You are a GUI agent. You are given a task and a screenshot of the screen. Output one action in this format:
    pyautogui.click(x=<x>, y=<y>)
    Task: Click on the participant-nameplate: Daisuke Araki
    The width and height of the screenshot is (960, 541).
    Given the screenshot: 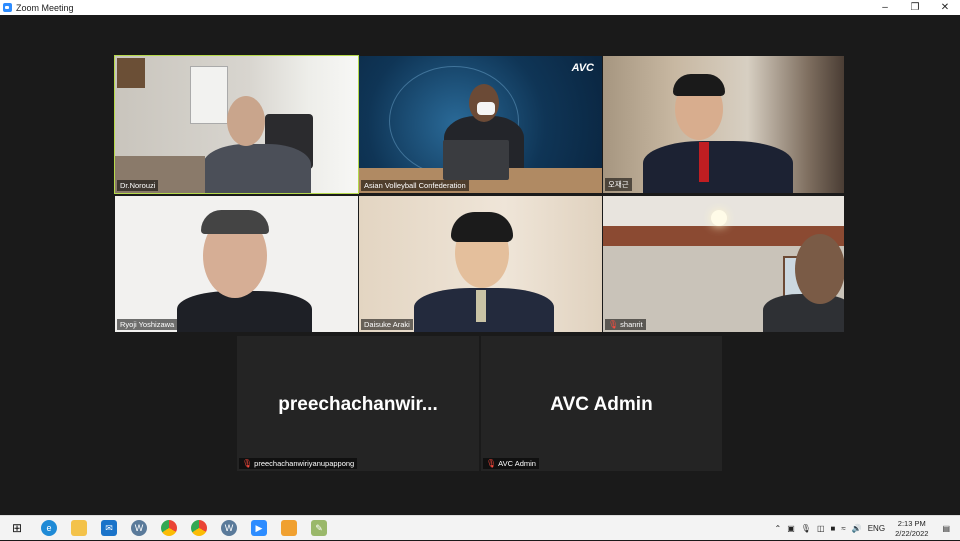 What is the action you would take?
    pyautogui.click(x=387, y=324)
    